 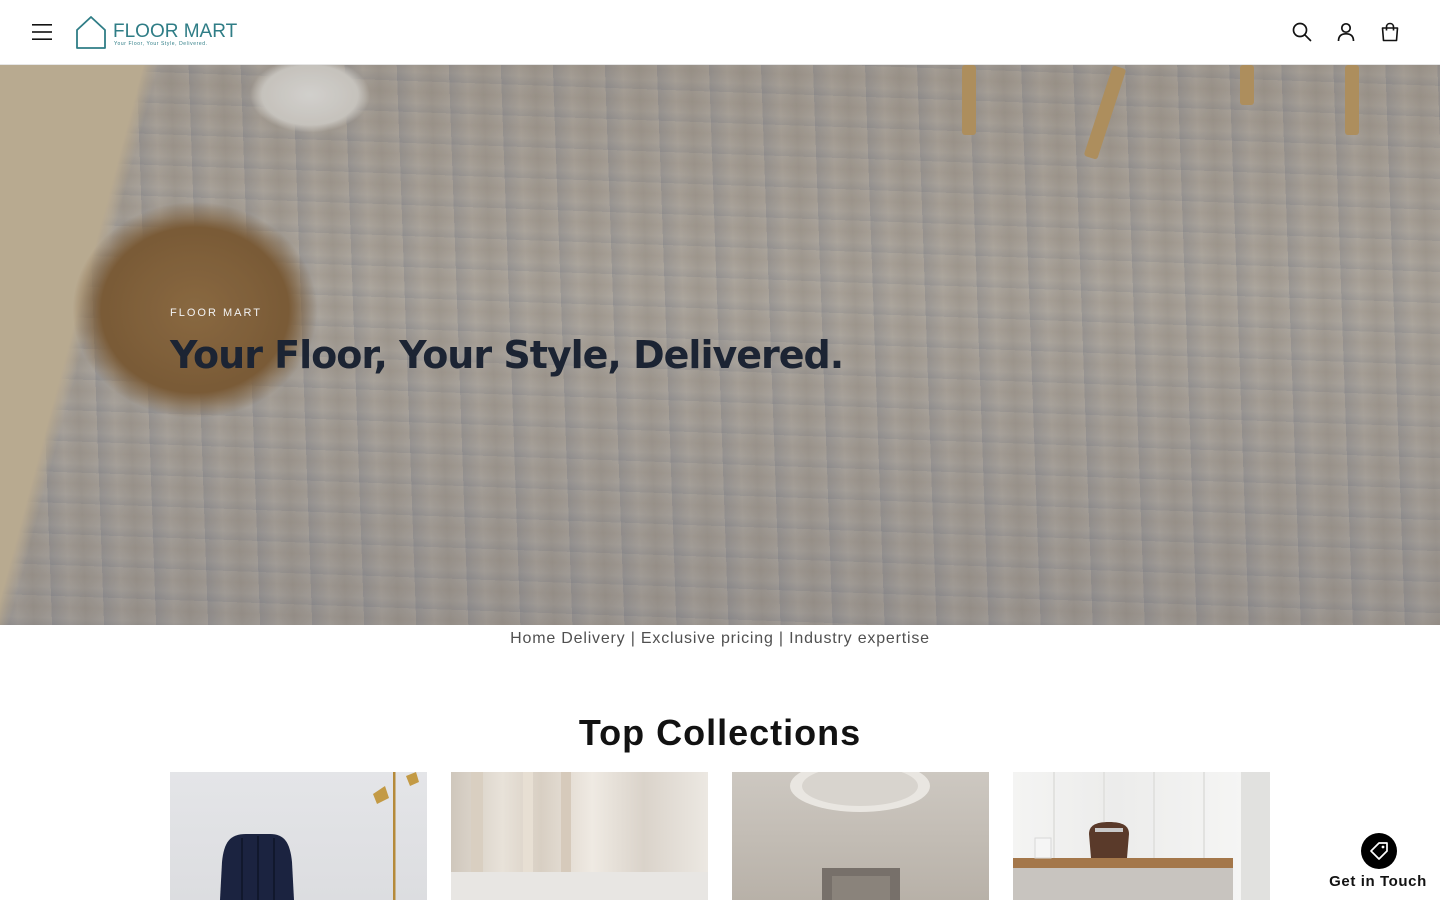 I want to click on logo-tagline: Your Floor, Your Style, Delivered., so click(x=161, y=44).